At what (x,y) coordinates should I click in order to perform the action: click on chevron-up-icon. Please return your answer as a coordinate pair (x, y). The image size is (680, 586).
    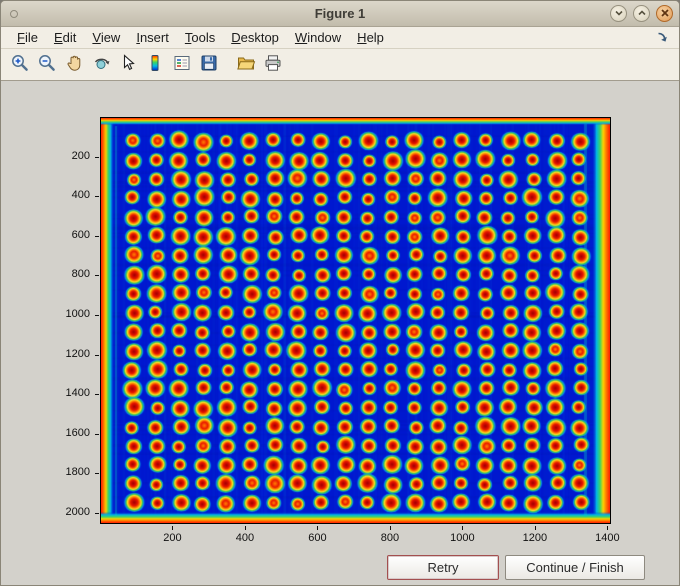
    Looking at the image, I should click on (642, 13).